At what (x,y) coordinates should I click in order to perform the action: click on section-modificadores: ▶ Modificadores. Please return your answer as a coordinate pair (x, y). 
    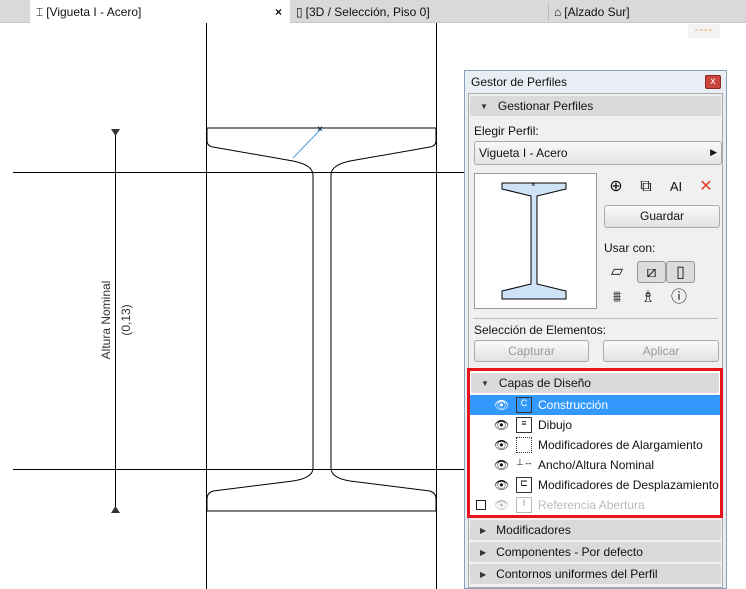
    Looking at the image, I should click on (595, 530).